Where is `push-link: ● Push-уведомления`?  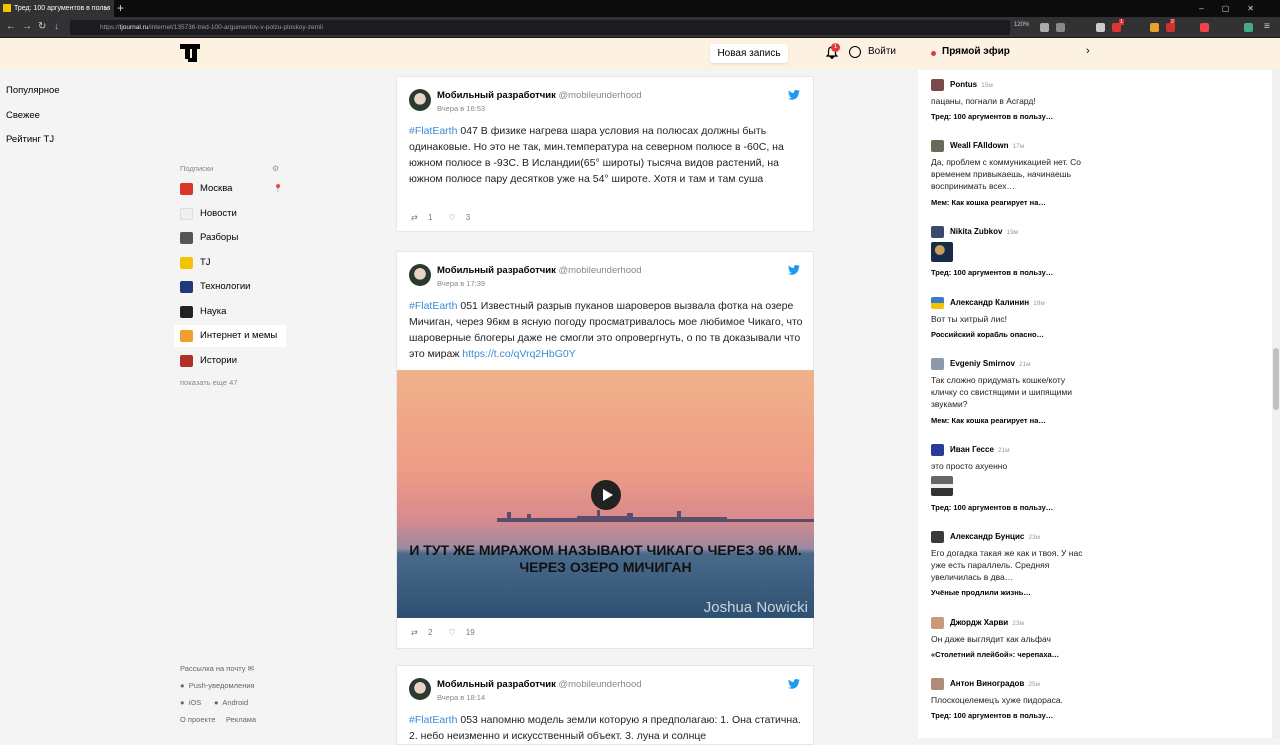 push-link: ● Push-уведомления is located at coordinates (217, 685).